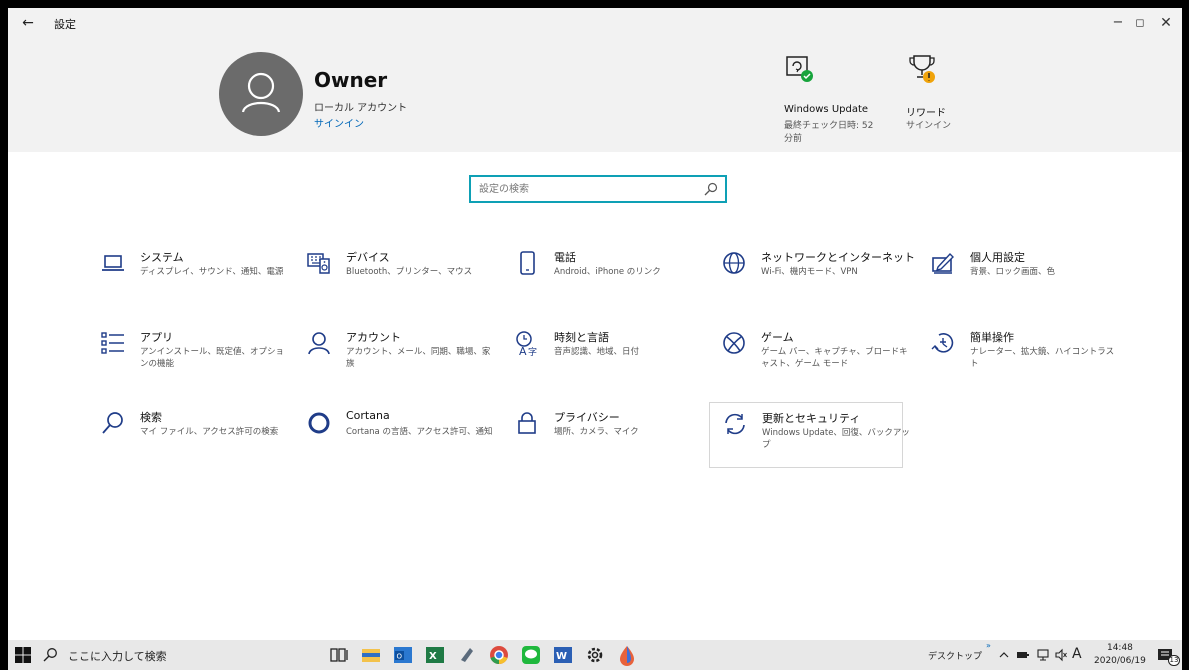  I want to click on tile-gaming: ゲーム ゲーム バー、キャプチャ、ブロードキャスト、ゲーム モード, so click(808, 355).